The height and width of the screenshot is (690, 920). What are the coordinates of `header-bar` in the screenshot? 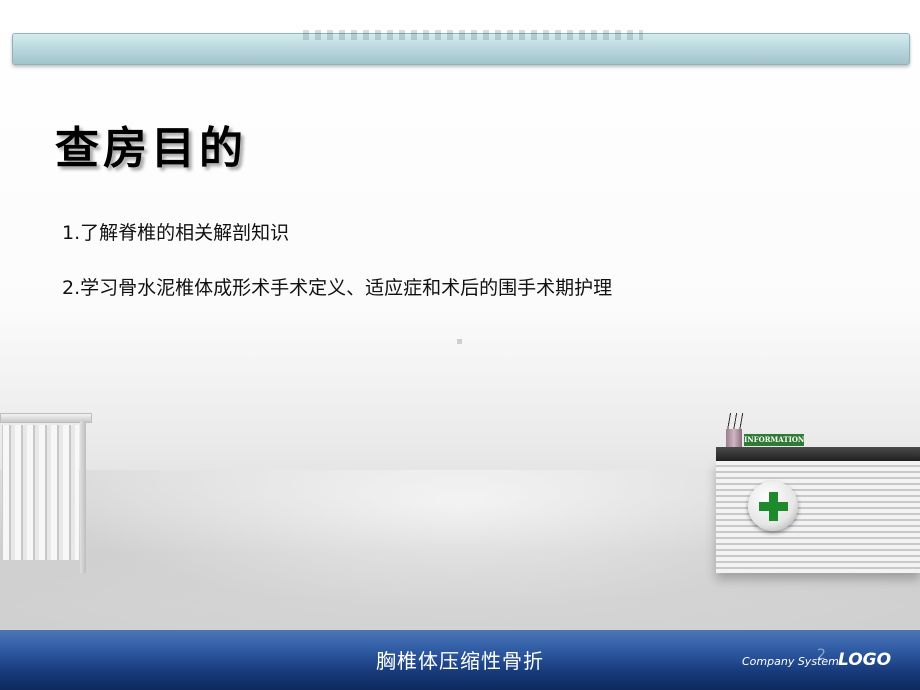 It's located at (461, 47).